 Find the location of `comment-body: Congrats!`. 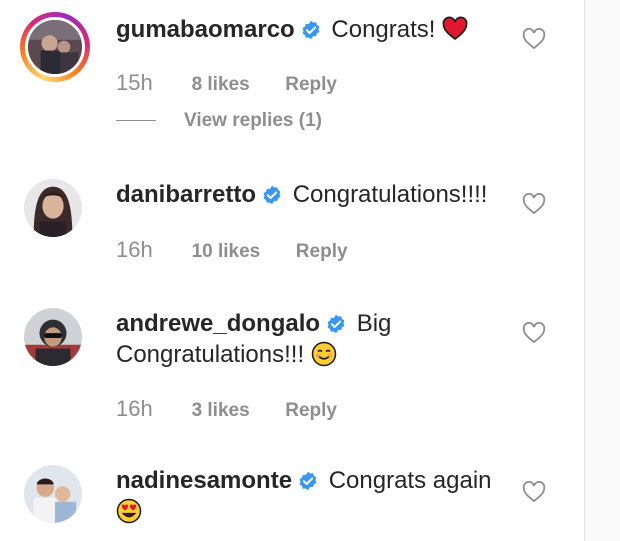

comment-body: Congrats! is located at coordinates (383, 29).